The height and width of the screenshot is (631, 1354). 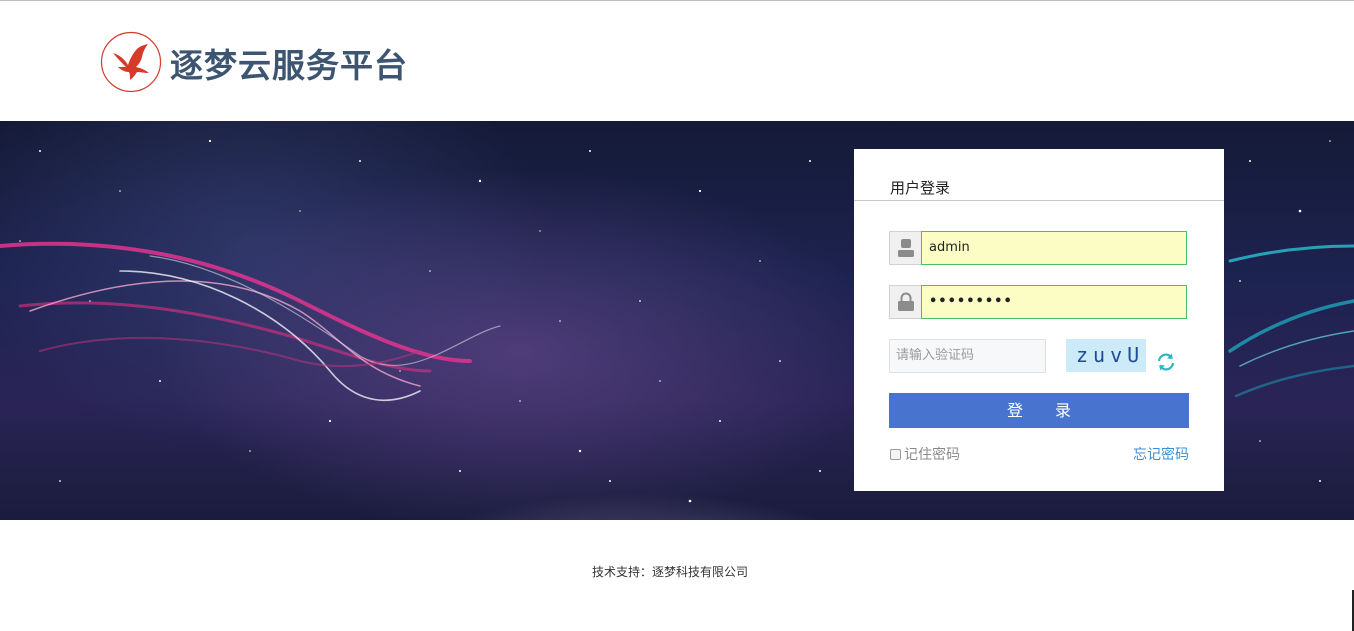 I want to click on captcha-input: 请输入验证码, so click(x=967, y=356).